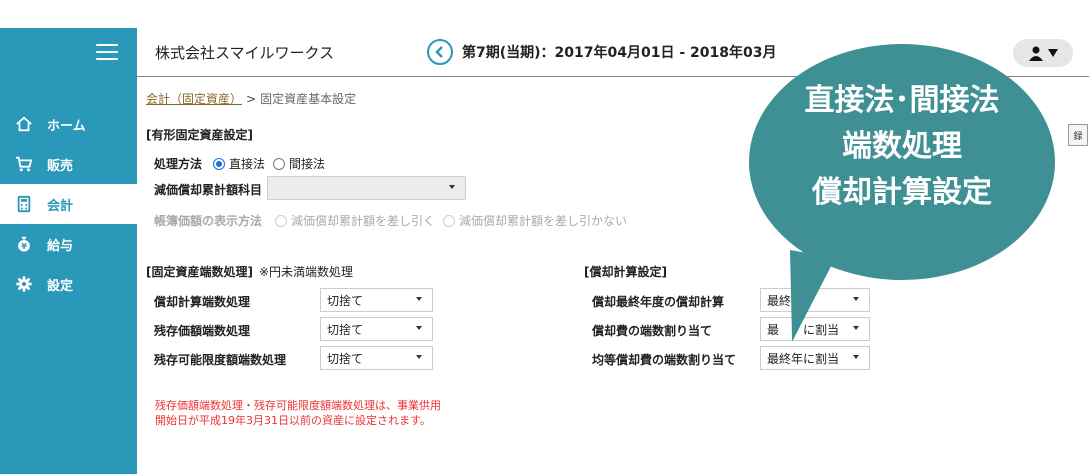 The height and width of the screenshot is (474, 1089). Describe the element at coordinates (658, 302) in the screenshot. I see `depreciation-row-label: 償却最終年度の償却計算` at that location.